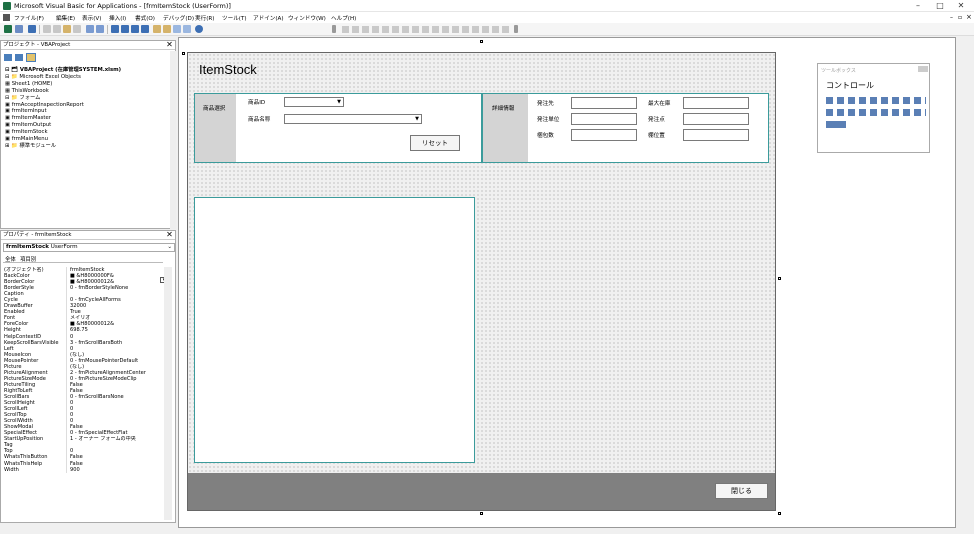  I want to click on menu-view: 表示(V), so click(91, 18).